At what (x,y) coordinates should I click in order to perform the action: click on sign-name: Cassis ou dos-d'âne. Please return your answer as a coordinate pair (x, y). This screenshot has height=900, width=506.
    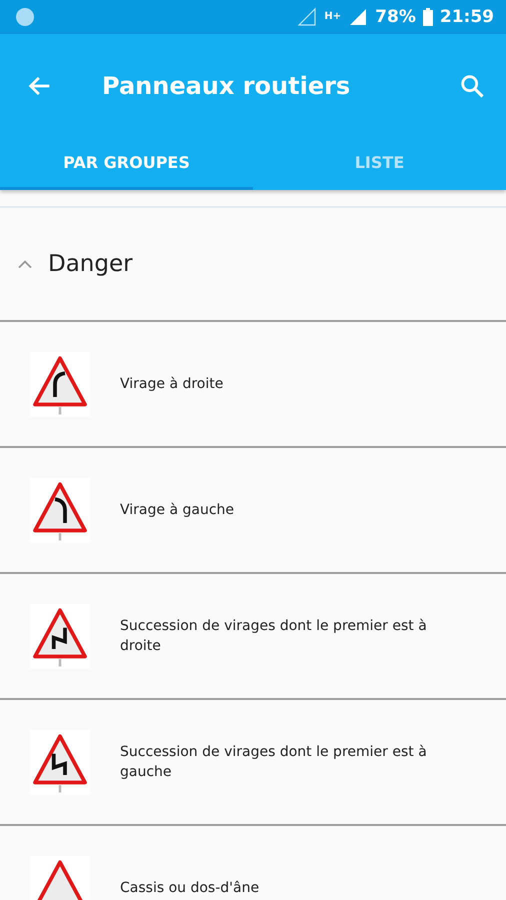
    Looking at the image, I should click on (190, 888).